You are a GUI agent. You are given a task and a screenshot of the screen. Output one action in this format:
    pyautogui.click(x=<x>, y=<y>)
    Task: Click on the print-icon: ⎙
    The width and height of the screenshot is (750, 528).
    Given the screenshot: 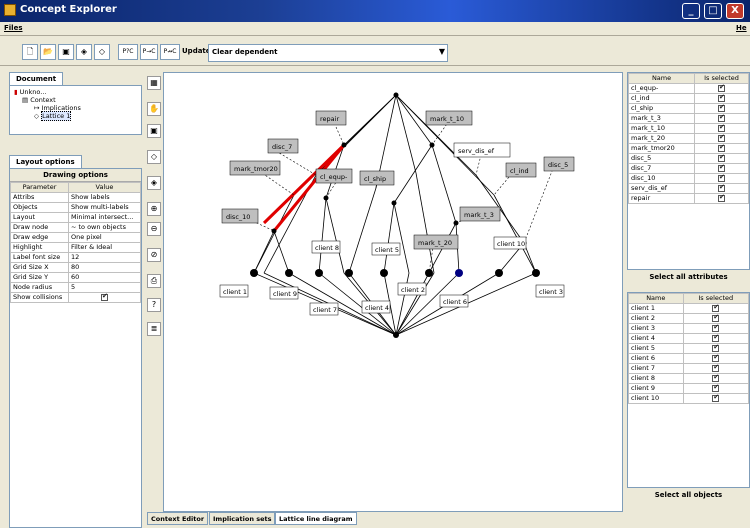 What is the action you would take?
    pyautogui.click(x=154, y=281)
    